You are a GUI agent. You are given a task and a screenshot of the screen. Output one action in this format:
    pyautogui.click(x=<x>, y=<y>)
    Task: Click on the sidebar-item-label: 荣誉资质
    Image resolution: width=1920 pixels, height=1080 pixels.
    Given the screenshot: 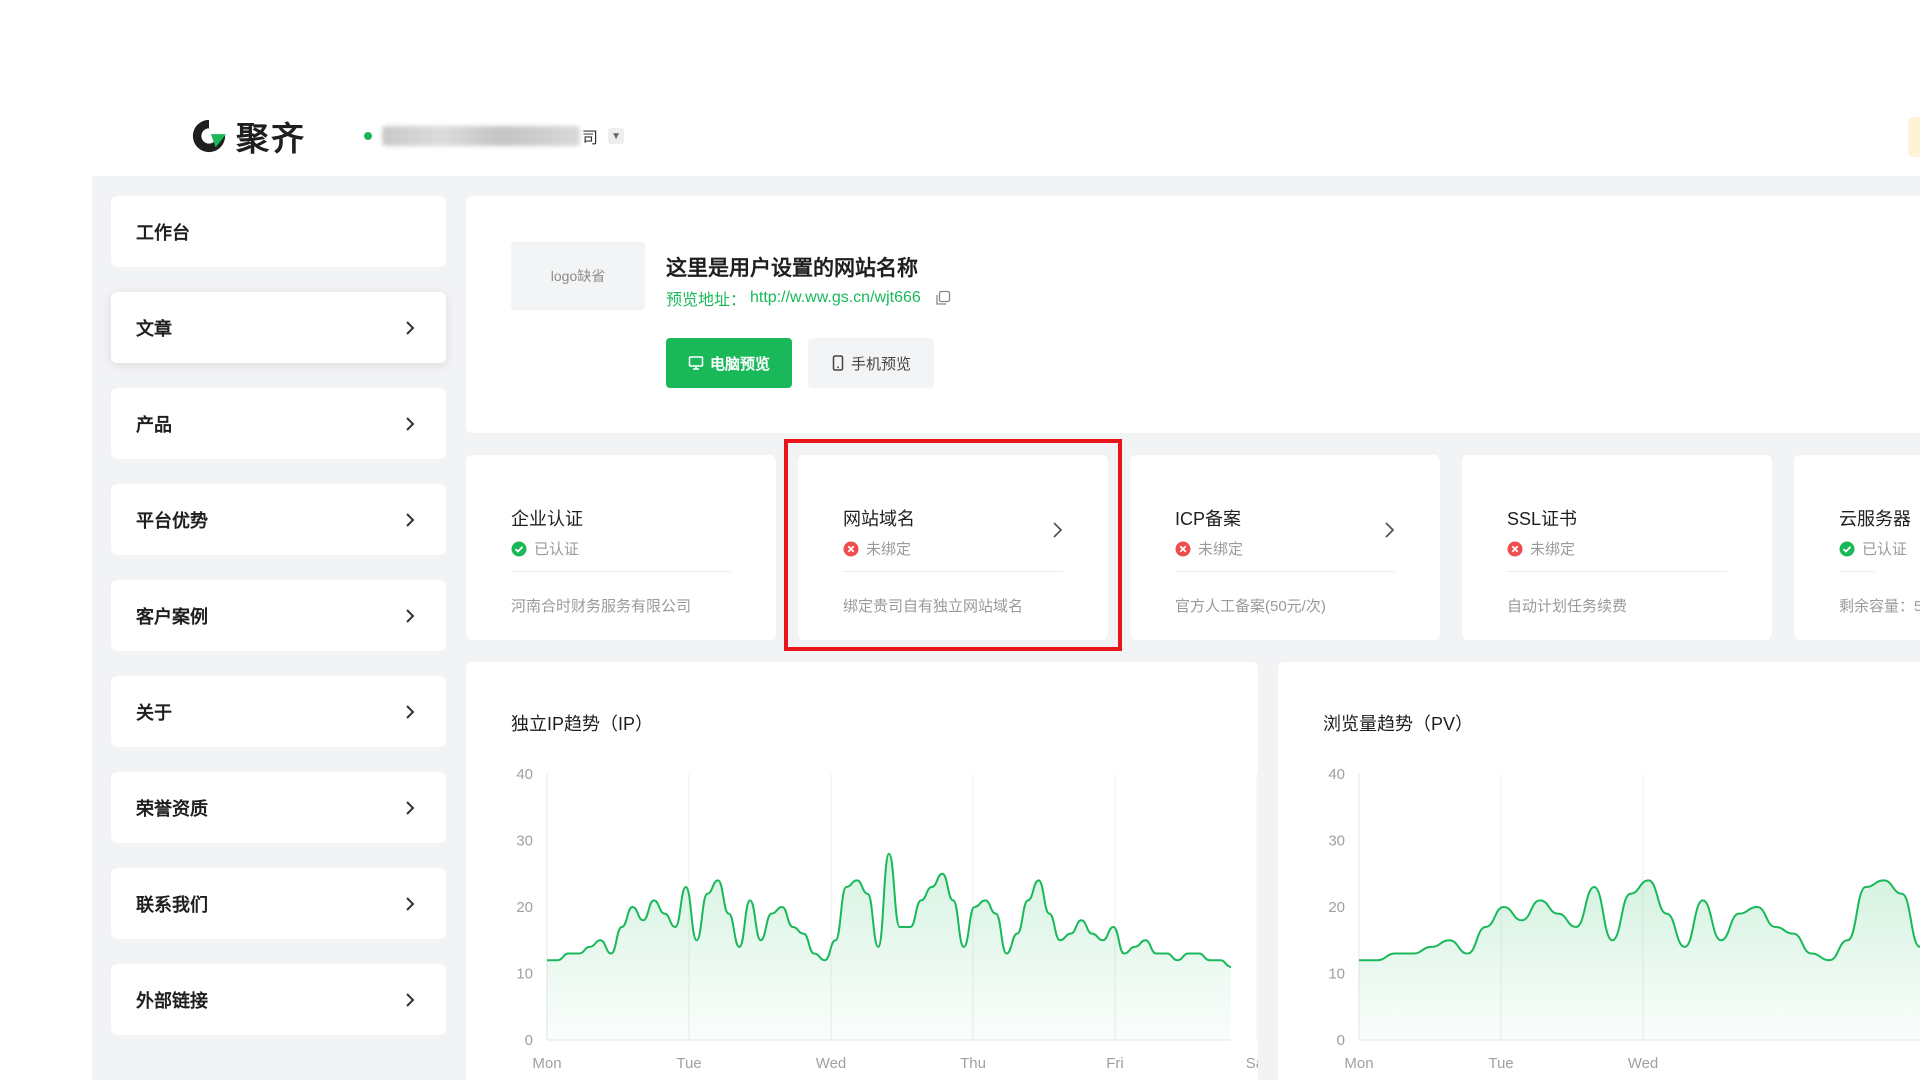 What is the action you would take?
    pyautogui.click(x=172, y=808)
    